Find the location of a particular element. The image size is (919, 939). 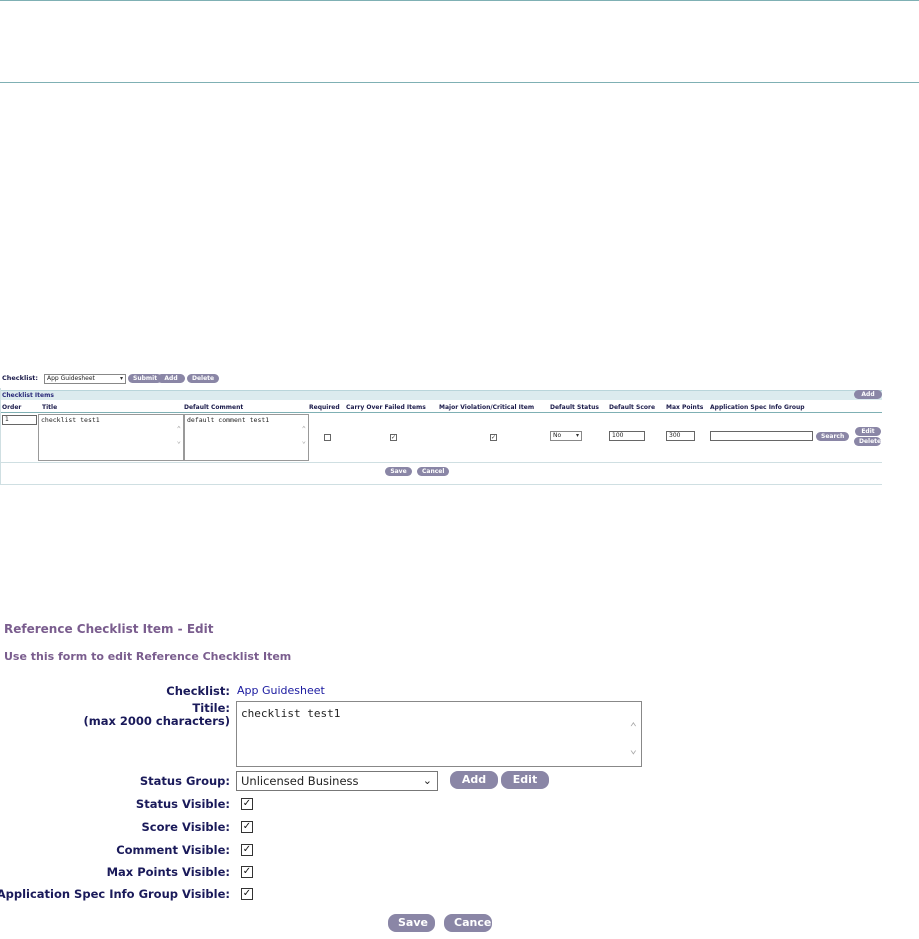

checklist-link: App Guidesheet is located at coordinates (281, 690).